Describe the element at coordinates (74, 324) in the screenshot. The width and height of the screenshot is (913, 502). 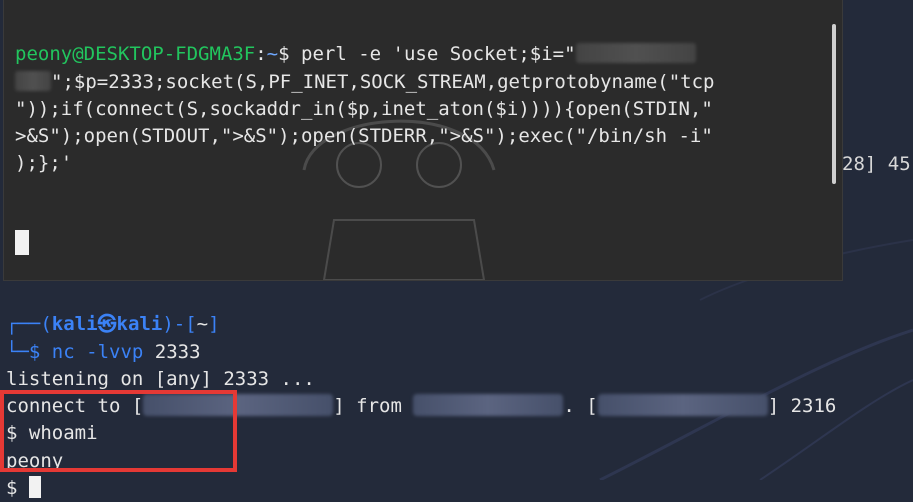
I see `prompt-user: kali` at that location.